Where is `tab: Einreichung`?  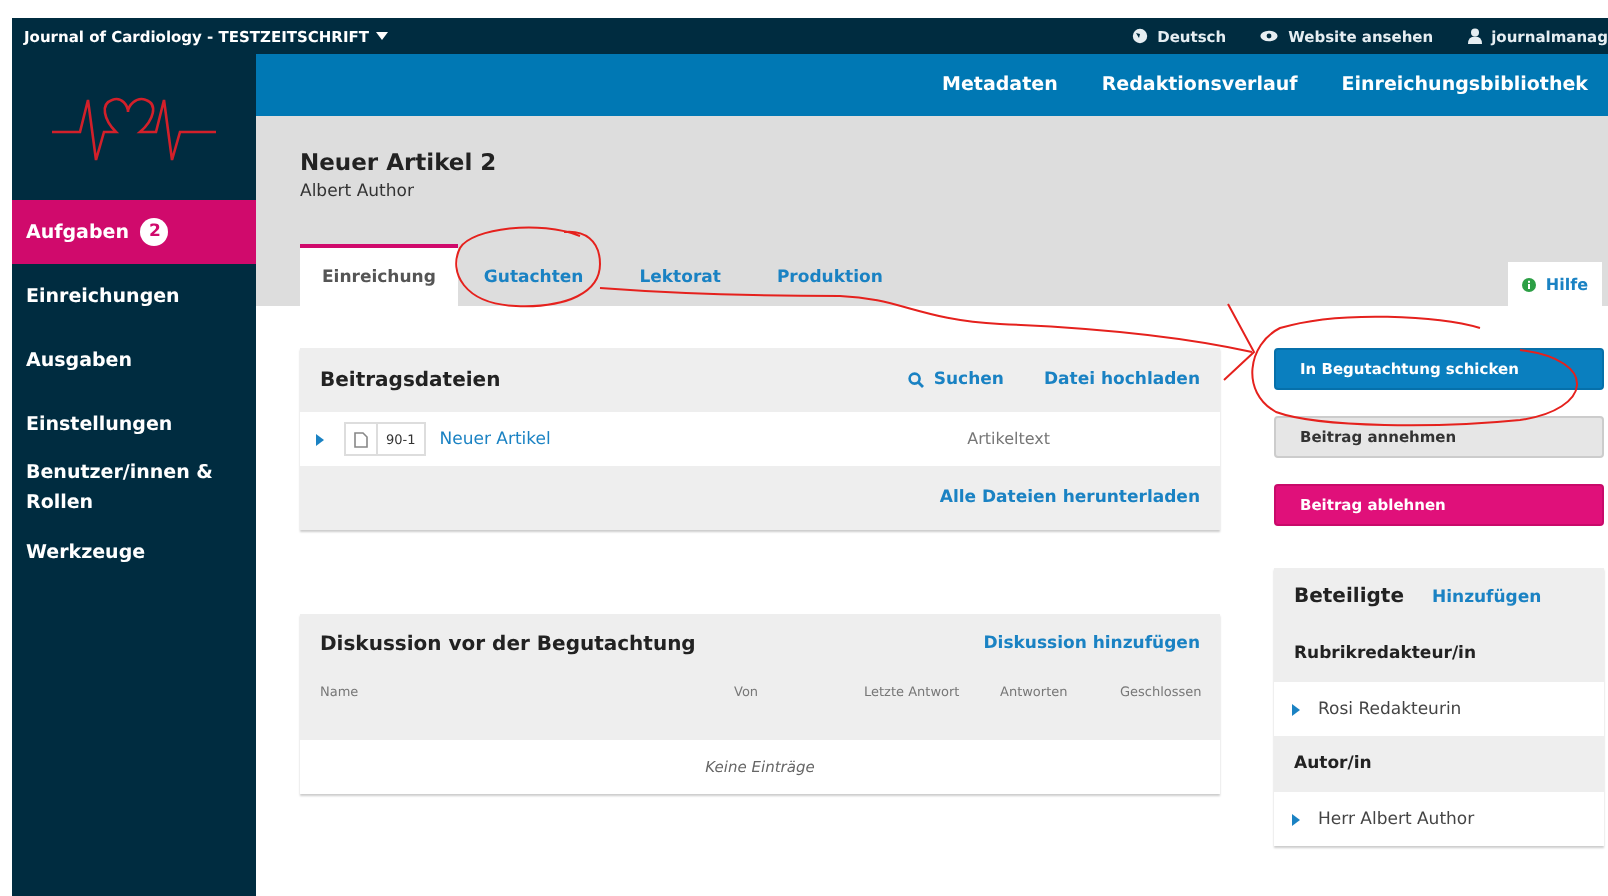 tab: Einreichung is located at coordinates (379, 275).